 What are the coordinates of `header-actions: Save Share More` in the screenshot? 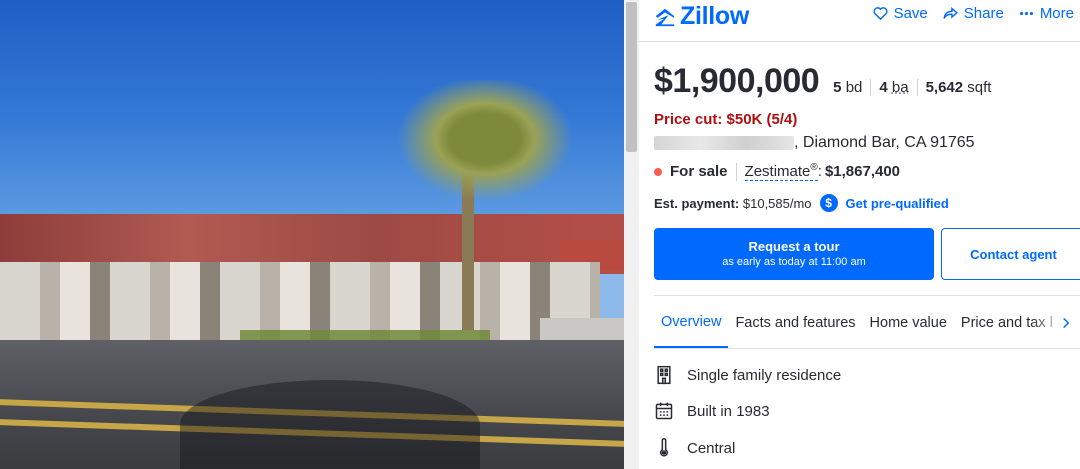 It's located at (973, 13).